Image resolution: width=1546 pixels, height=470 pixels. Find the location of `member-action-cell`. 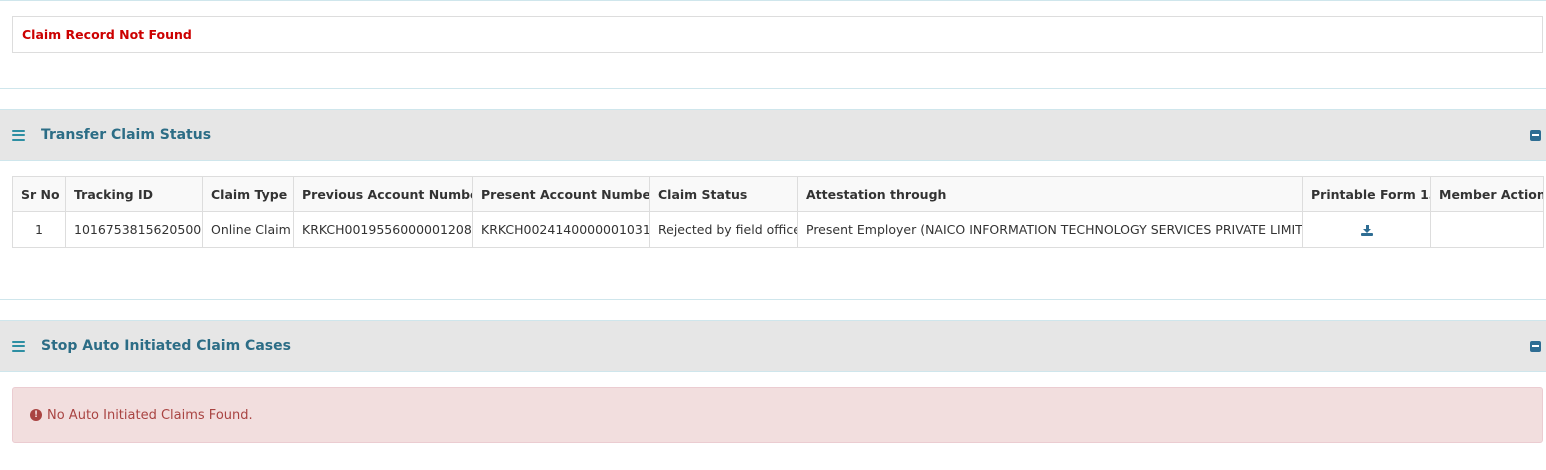

member-action-cell is located at coordinates (1487, 229).